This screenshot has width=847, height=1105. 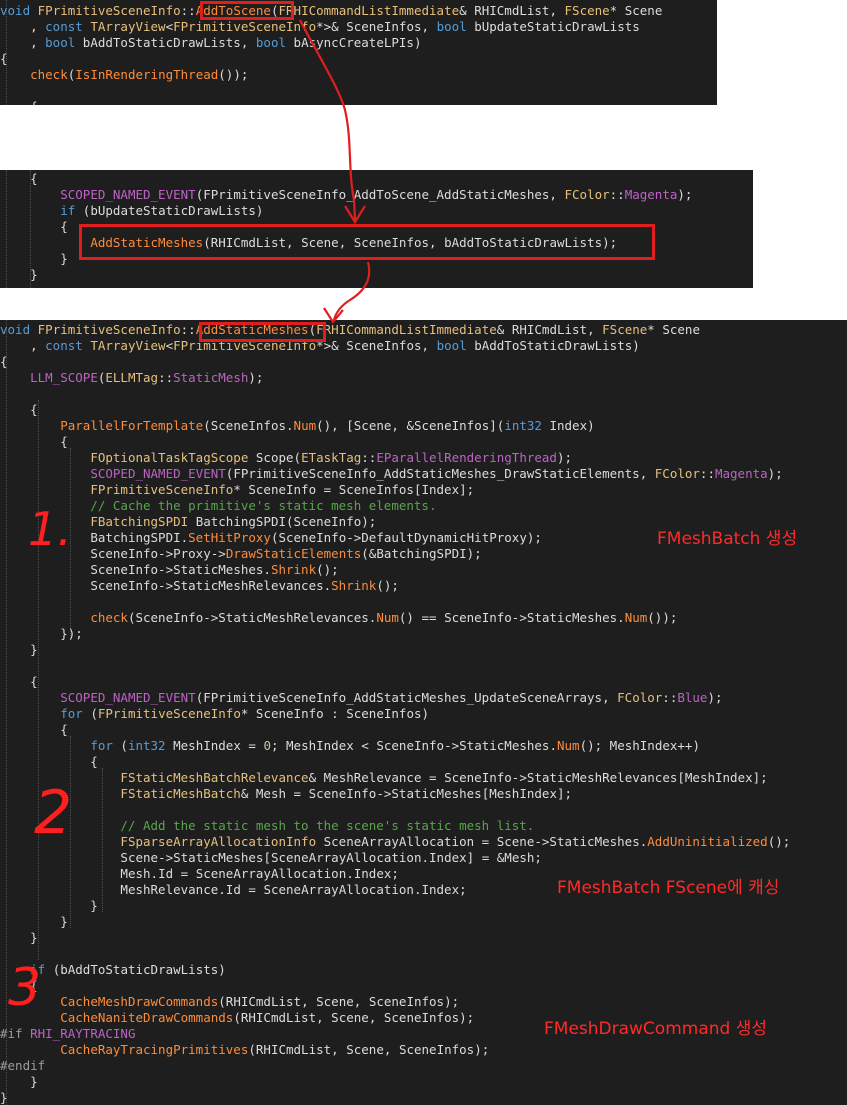 I want to click on step-number-1: 1., so click(x=50, y=529).